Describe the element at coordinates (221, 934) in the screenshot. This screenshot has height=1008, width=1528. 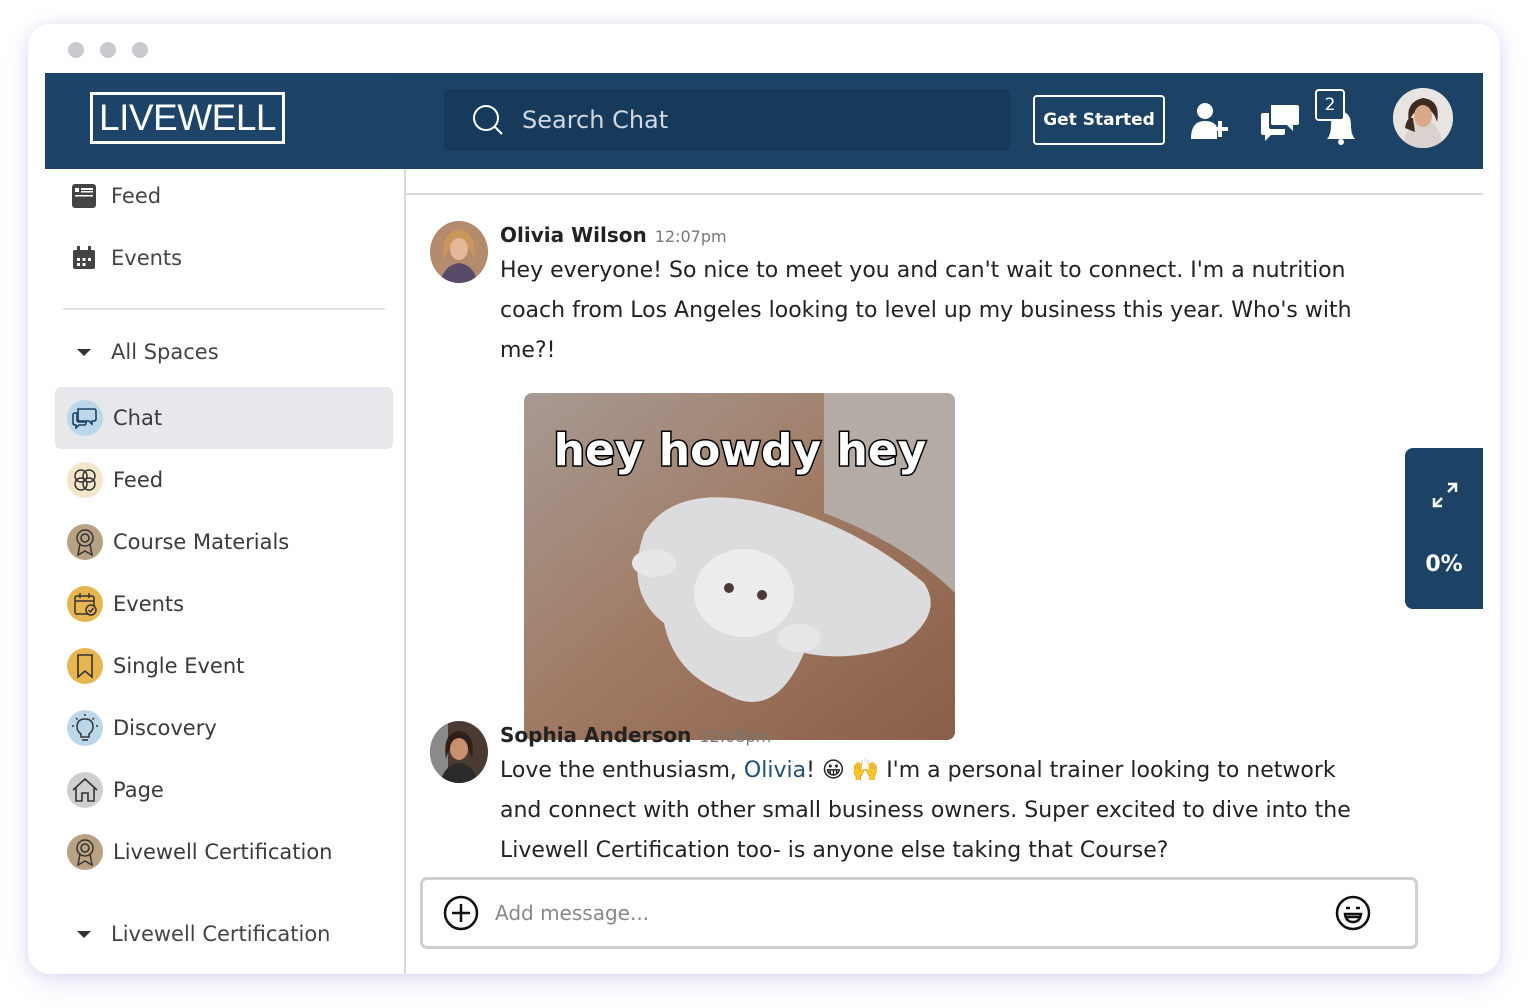
I see `section-label: Livewell Certification` at that location.